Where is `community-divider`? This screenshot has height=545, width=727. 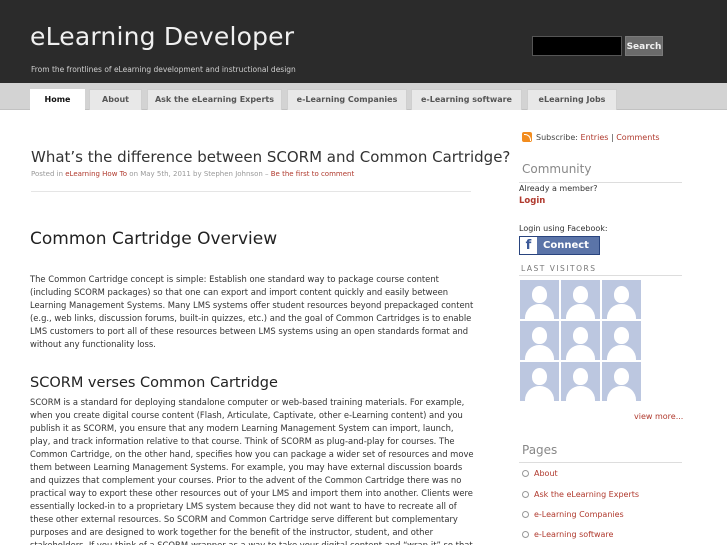 community-divider is located at coordinates (600, 182).